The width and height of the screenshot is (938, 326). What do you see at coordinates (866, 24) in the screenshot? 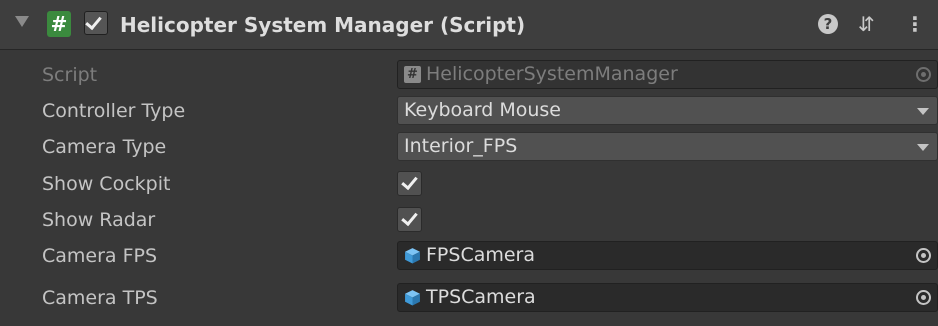
I see `preset-icon: ⇵` at bounding box center [866, 24].